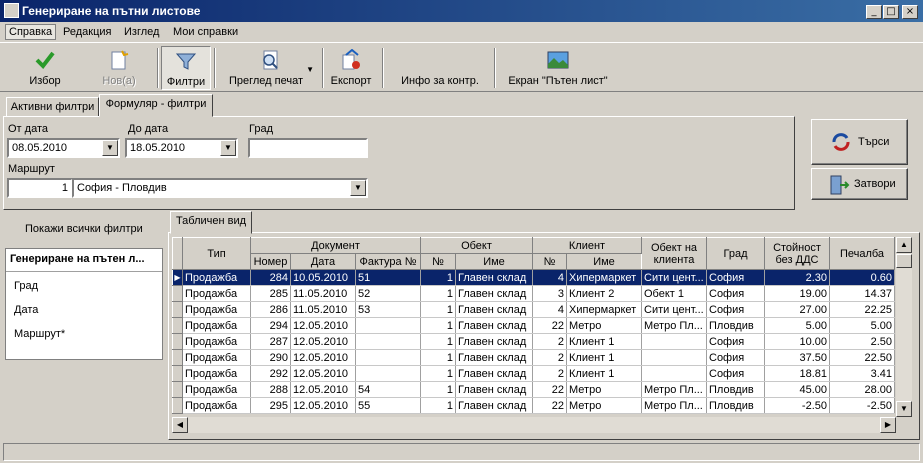 The width and height of the screenshot is (923, 463). I want to click on close-button: Затвори, so click(859, 184).